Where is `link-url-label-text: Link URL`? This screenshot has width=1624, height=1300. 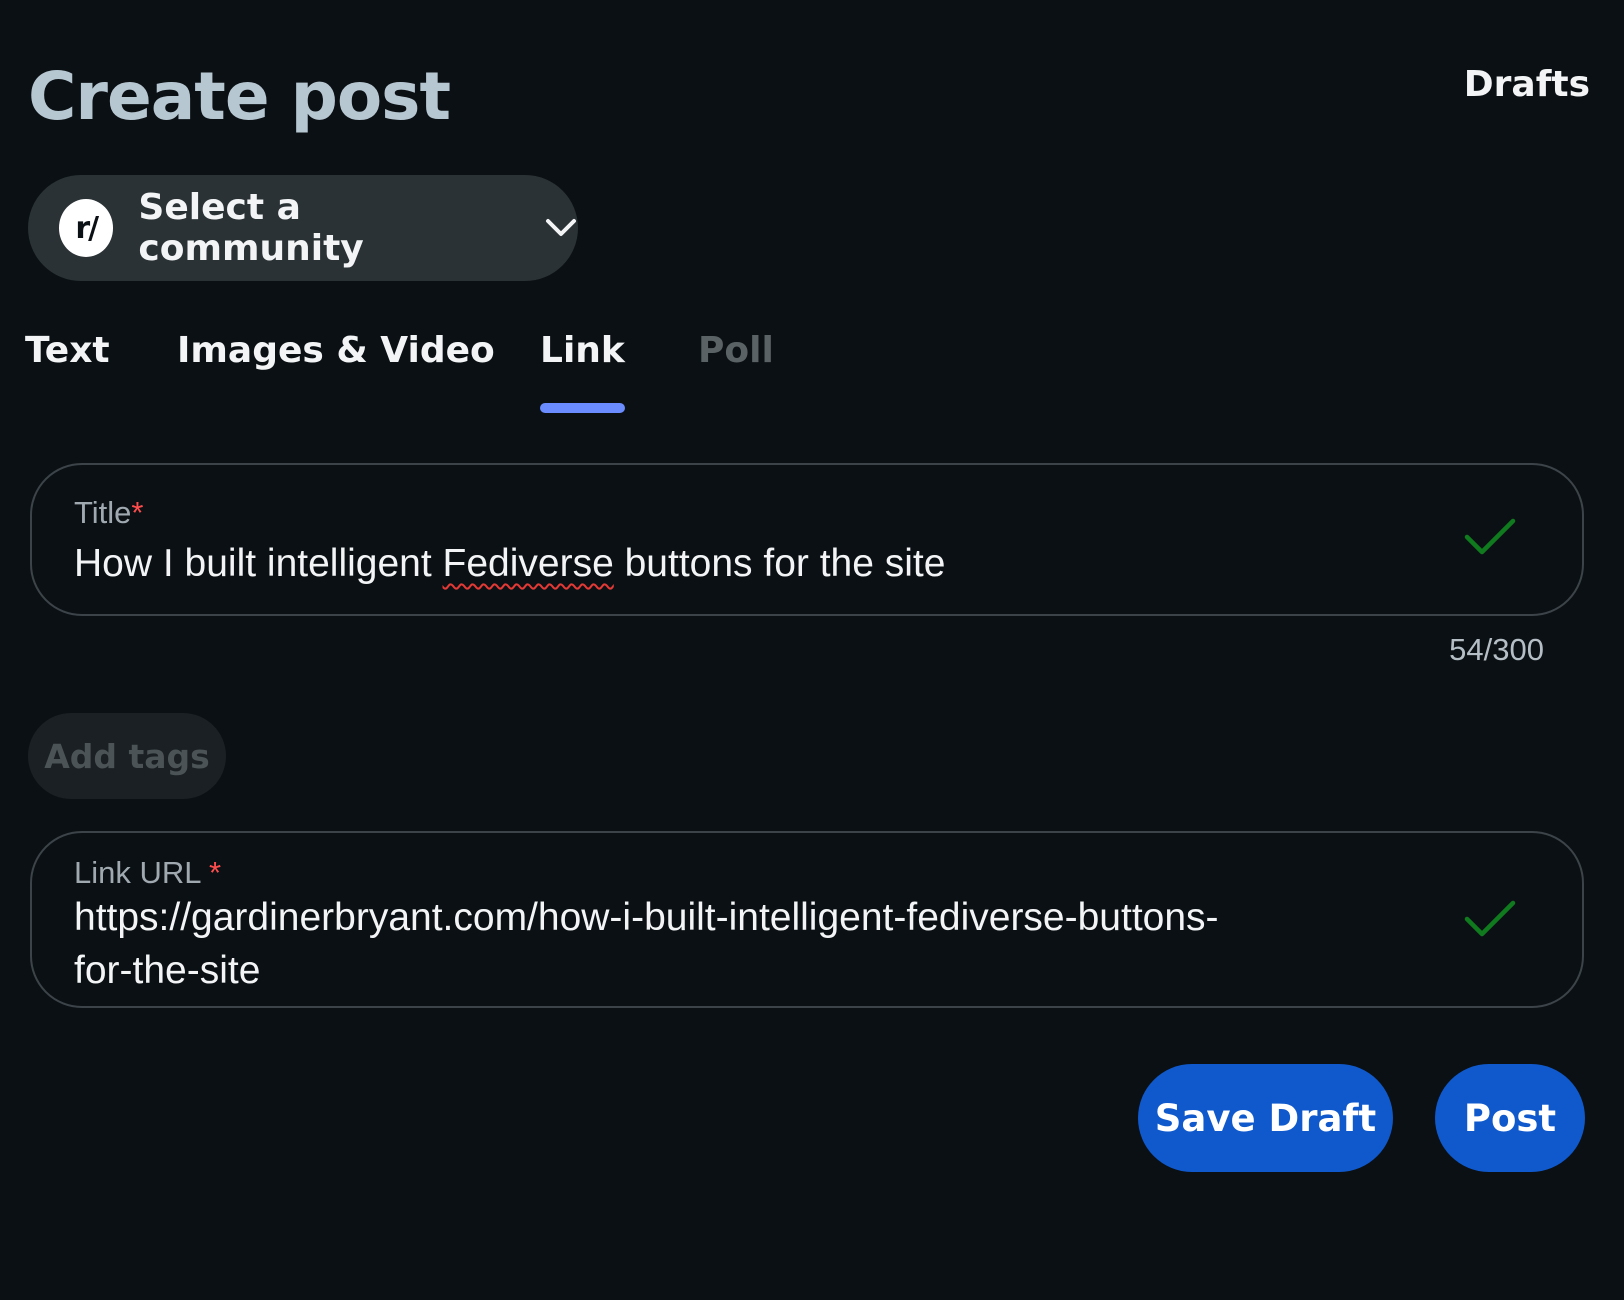
link-url-label-text: Link URL is located at coordinates (141, 872).